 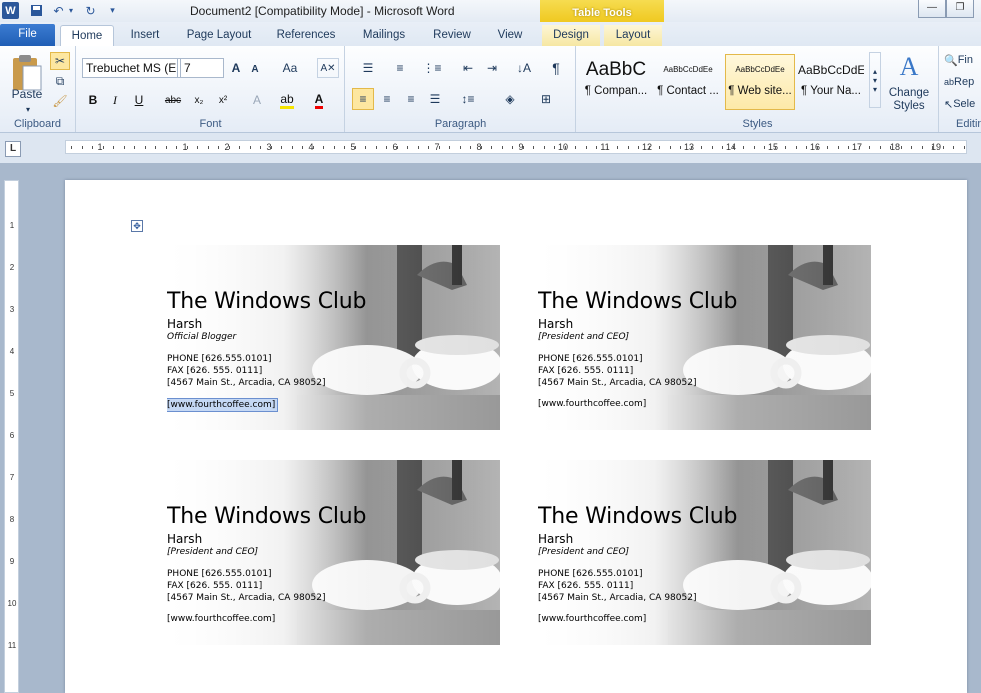 I want to click on styles-scroll-icon: ▴▾▾, so click(x=875, y=80).